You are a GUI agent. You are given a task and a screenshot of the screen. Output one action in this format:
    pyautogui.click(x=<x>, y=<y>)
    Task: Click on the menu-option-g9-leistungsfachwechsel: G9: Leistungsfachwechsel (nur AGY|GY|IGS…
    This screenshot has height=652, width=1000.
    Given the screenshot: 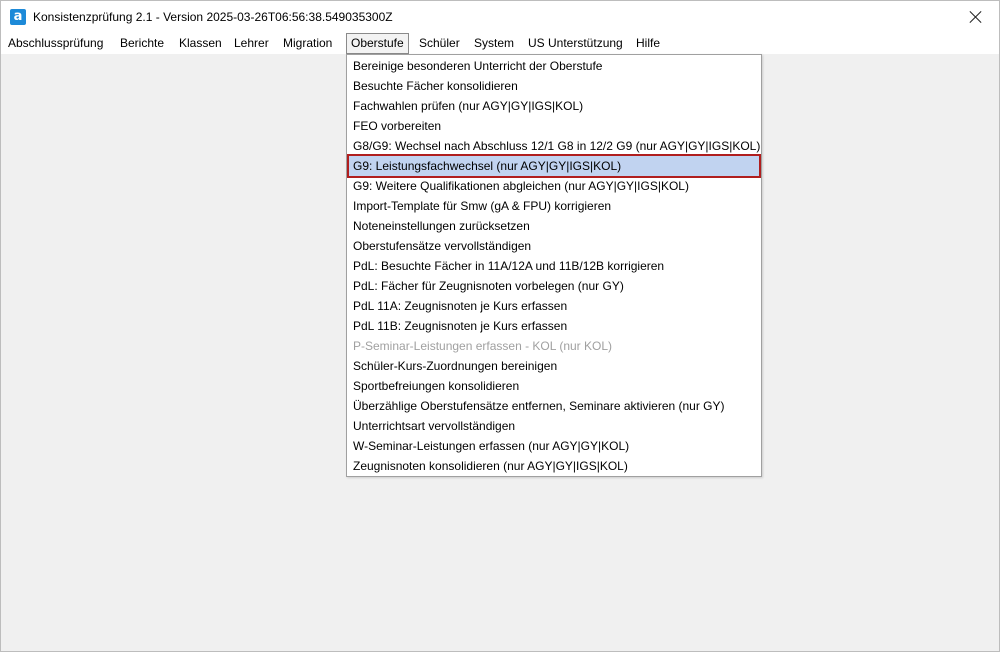 What is the action you would take?
    pyautogui.click(x=554, y=166)
    